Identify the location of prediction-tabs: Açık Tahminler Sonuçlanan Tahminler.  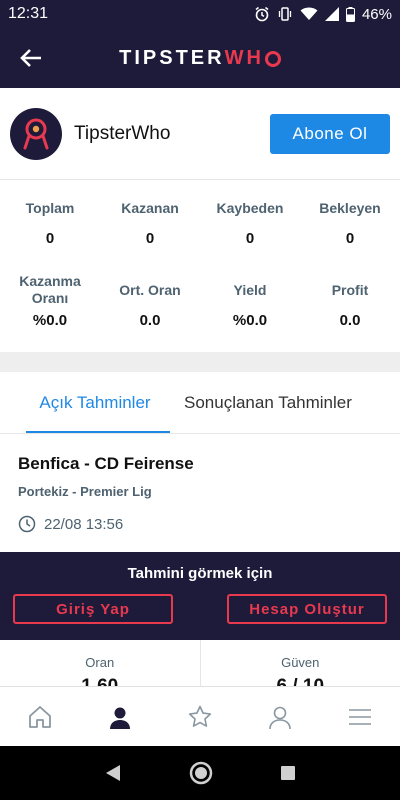
(200, 403).